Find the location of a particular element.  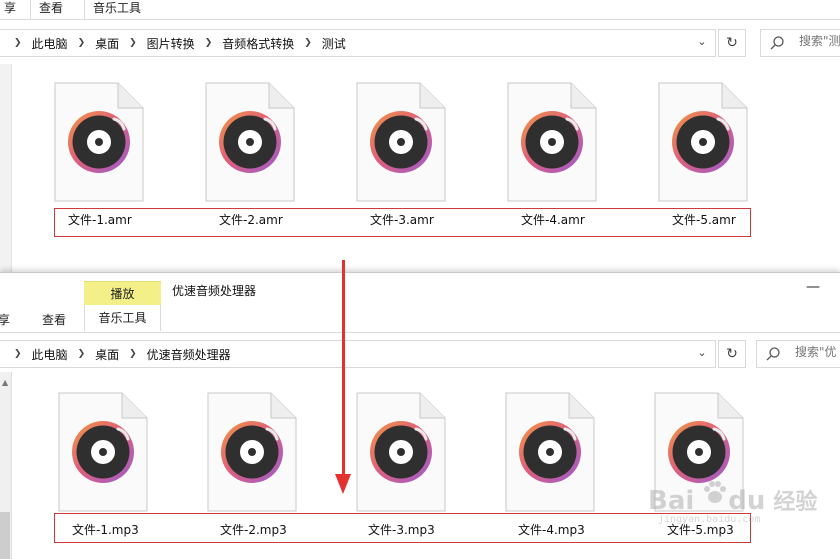

minimize-button: — is located at coordinates (813, 287).